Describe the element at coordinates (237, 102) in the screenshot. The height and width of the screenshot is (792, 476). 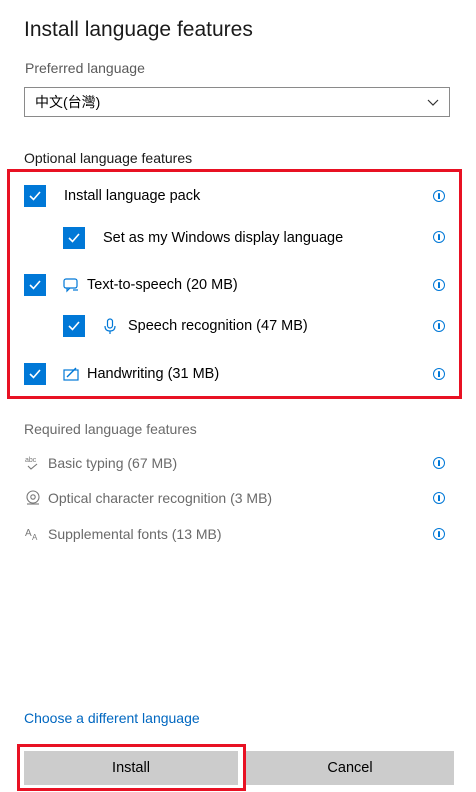
I see `preferred-language-dropdown: 中文(台灣)` at that location.